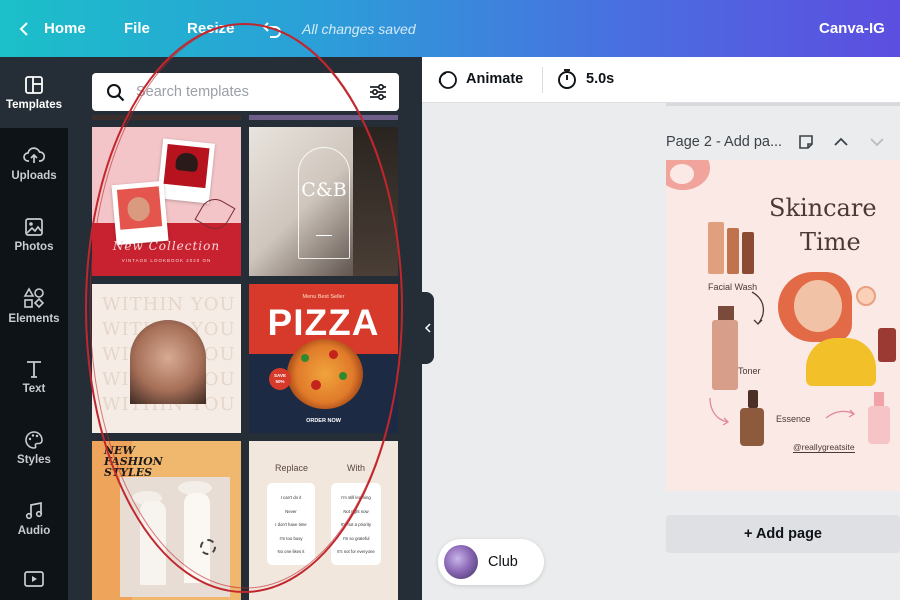 Image resolution: width=900 pixels, height=600 pixels. Describe the element at coordinates (378, 92) in the screenshot. I see `filter-sliders-icon` at that location.